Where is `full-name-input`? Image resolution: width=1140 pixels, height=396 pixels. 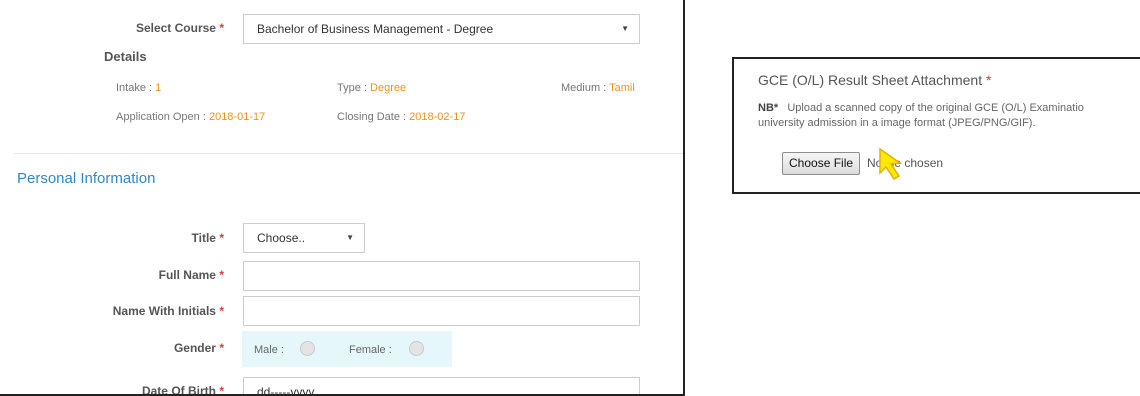
full-name-input is located at coordinates (441, 276).